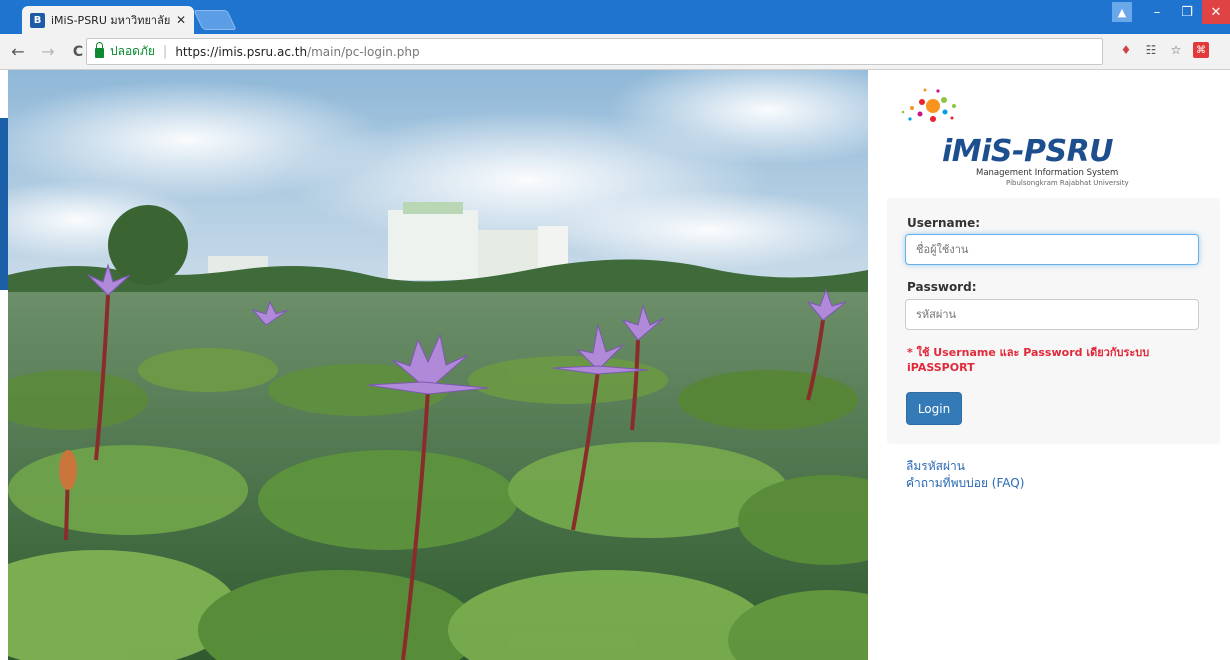 This screenshot has height=660, width=1230. What do you see at coordinates (1052, 249) in the screenshot?
I see `username-input` at bounding box center [1052, 249].